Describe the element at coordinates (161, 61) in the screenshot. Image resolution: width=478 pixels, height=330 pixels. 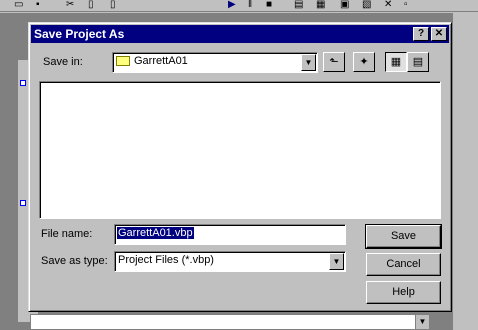
I see `save-in-value: GarrettA01` at that location.